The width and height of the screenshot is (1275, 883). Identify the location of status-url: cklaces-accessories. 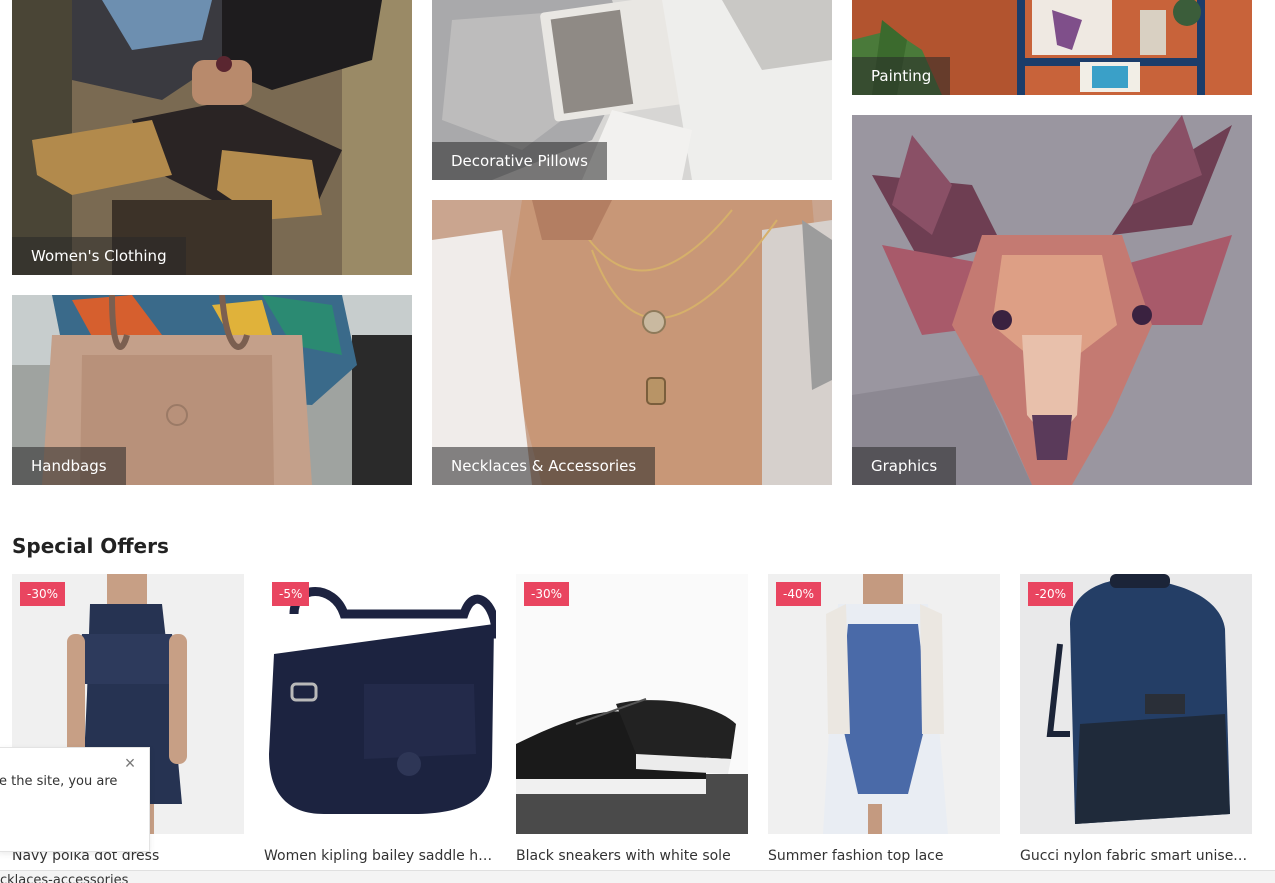
(64, 878).